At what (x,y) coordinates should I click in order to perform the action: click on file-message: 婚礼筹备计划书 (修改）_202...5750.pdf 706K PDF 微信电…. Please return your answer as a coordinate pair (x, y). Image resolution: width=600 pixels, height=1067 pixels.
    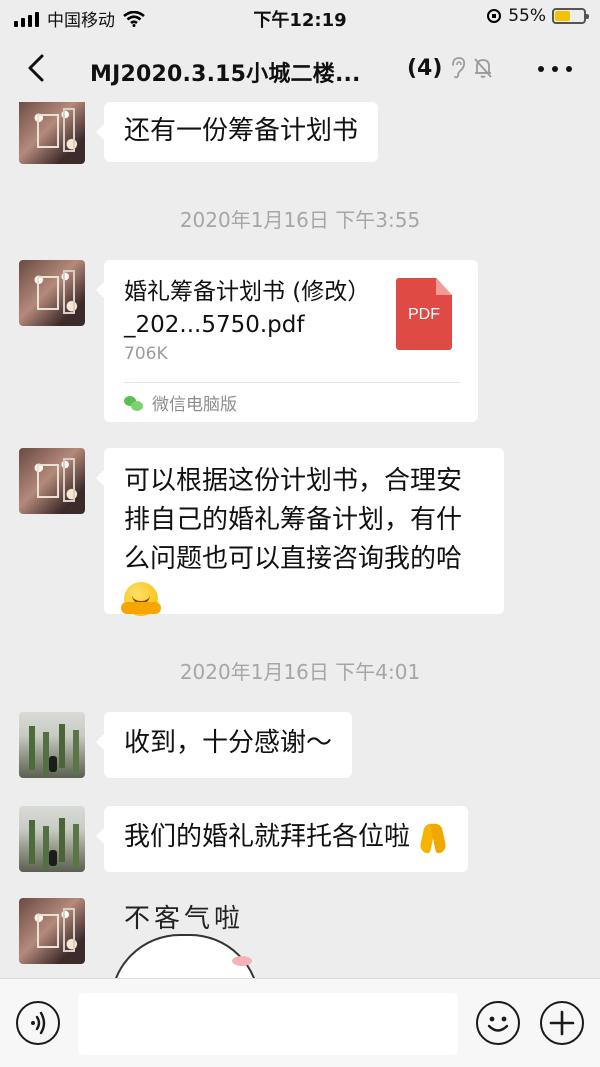
    Looking at the image, I should click on (287, 341).